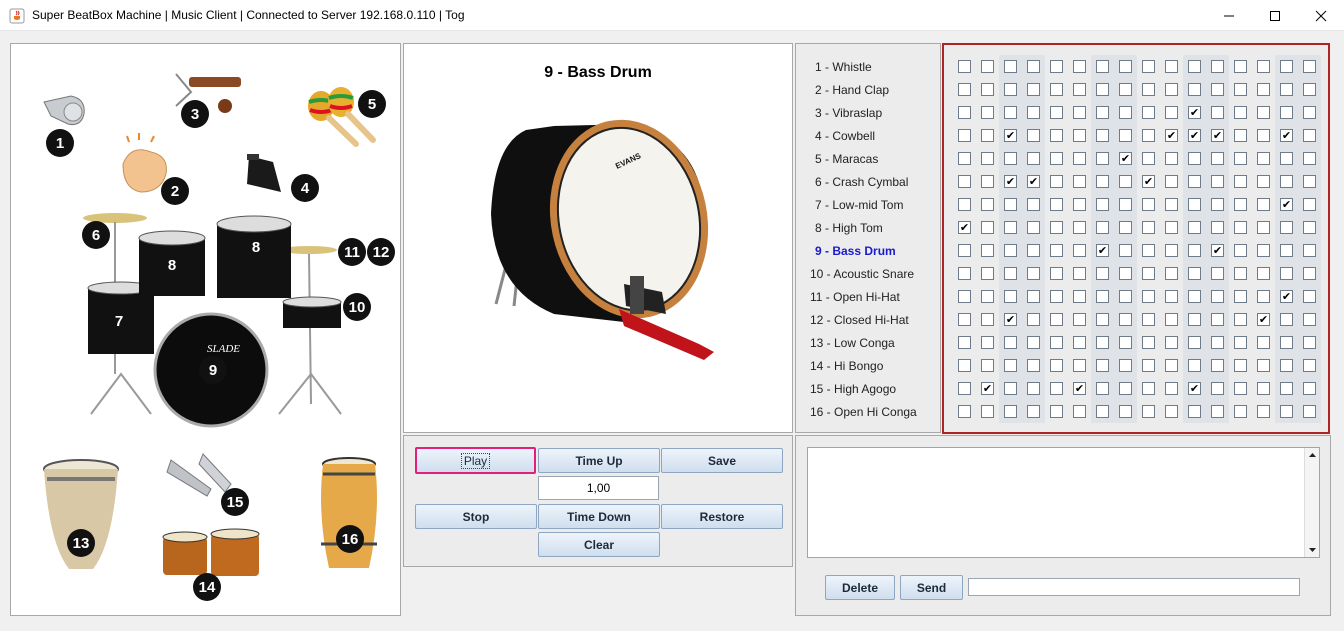 This screenshot has width=1344, height=631. I want to click on minimize-icon, so click(1229, 15).